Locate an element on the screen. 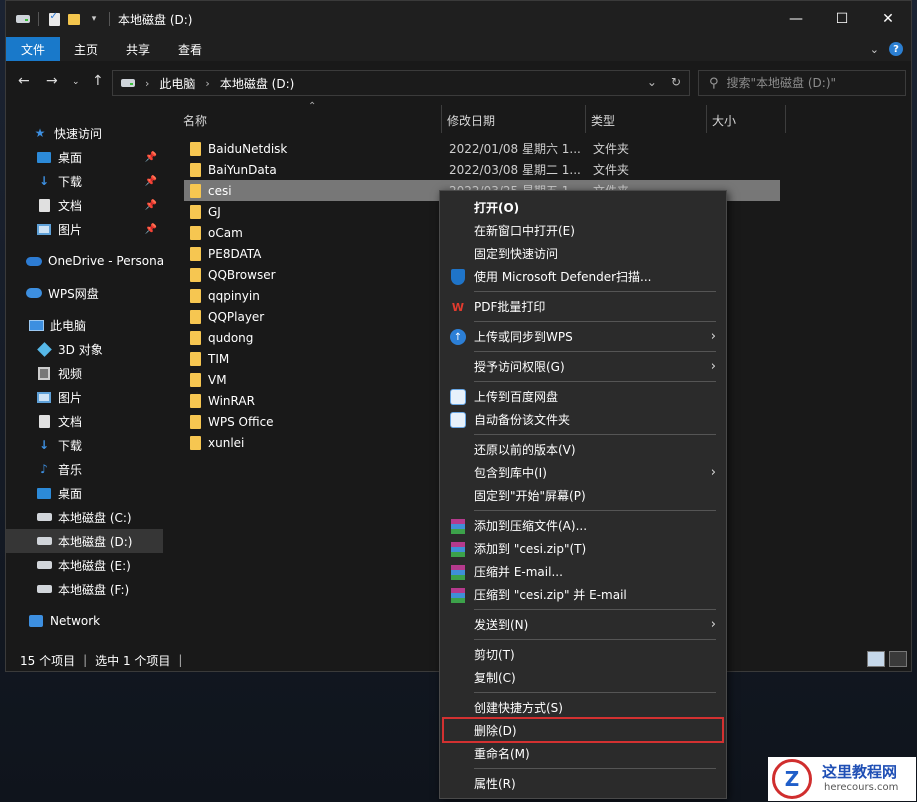 This screenshot has width=917, height=802. file-name: WinRAR is located at coordinates (231, 400).